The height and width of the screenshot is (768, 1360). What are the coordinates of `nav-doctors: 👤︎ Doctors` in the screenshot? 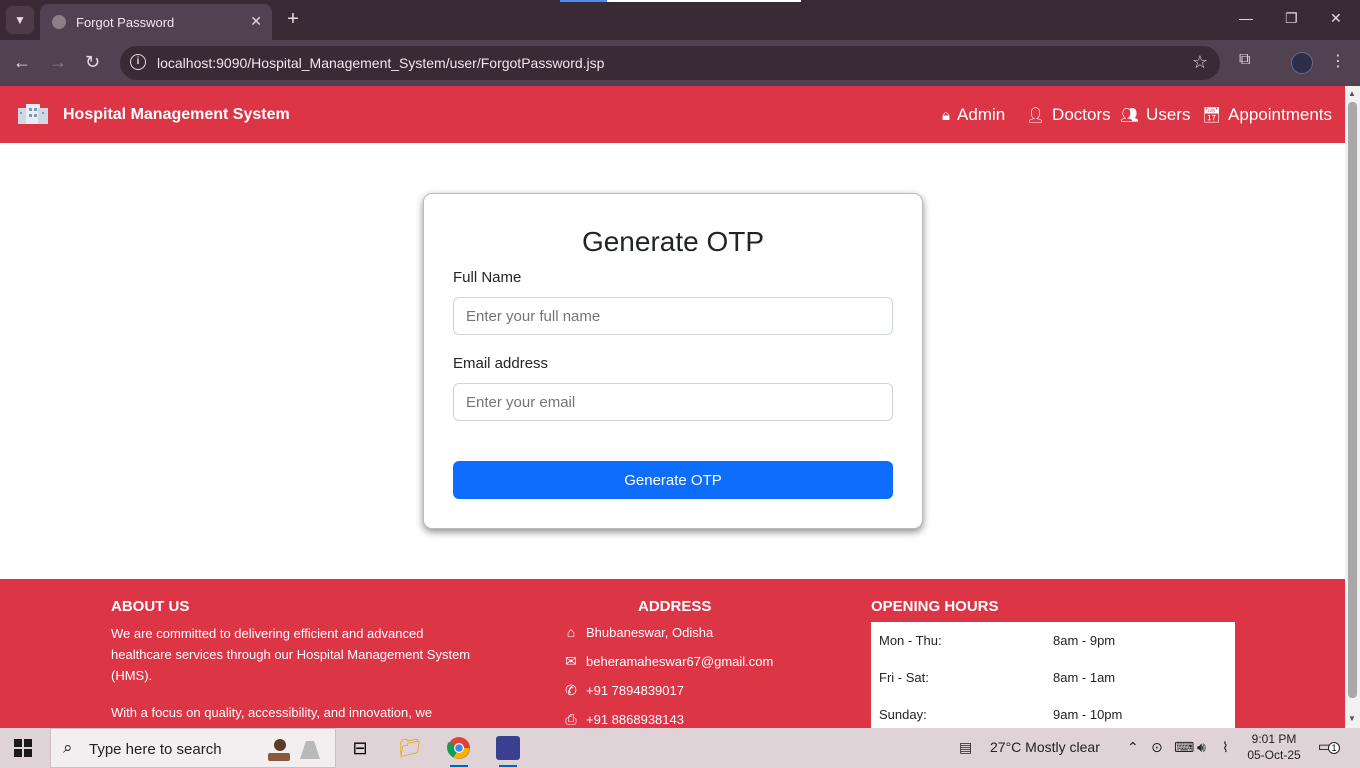 It's located at (1068, 115).